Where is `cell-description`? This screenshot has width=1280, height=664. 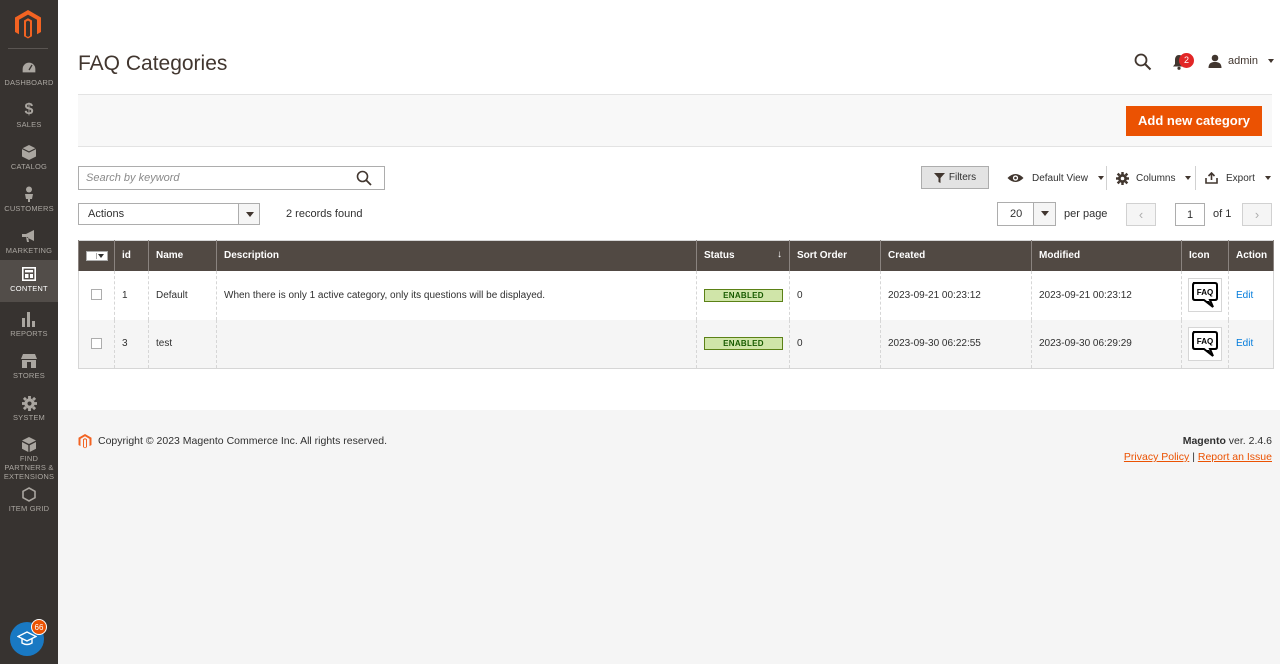
cell-description is located at coordinates (456, 344).